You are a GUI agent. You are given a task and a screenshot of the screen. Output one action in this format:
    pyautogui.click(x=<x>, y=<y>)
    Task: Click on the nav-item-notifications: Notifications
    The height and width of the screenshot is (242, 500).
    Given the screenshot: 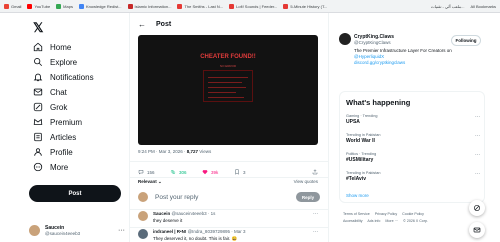 What is the action you would take?
    pyautogui.click(x=63, y=77)
    